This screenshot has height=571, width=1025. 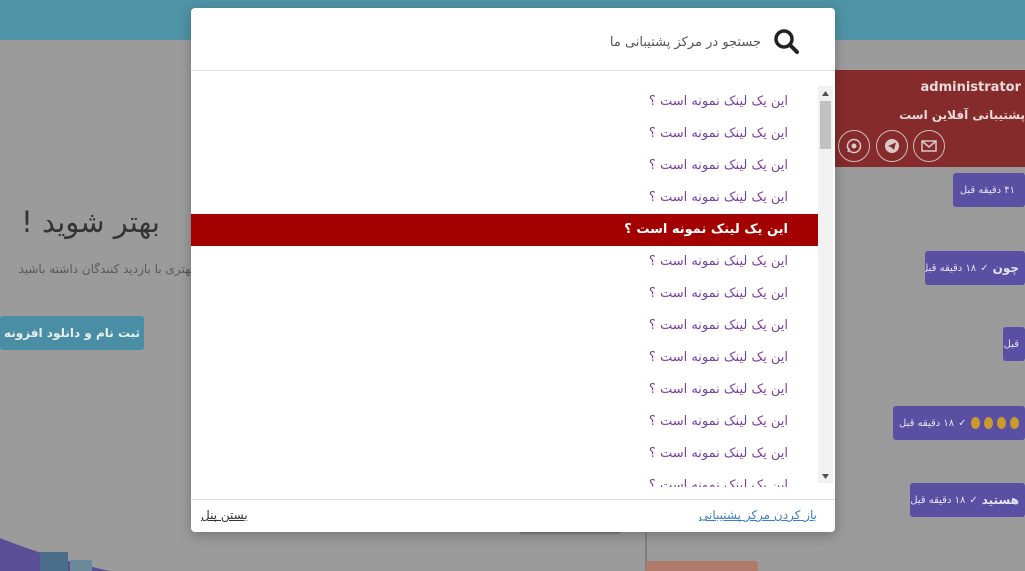 What do you see at coordinates (1000, 500) in the screenshot?
I see `chat-bubble-text: هستید` at bounding box center [1000, 500].